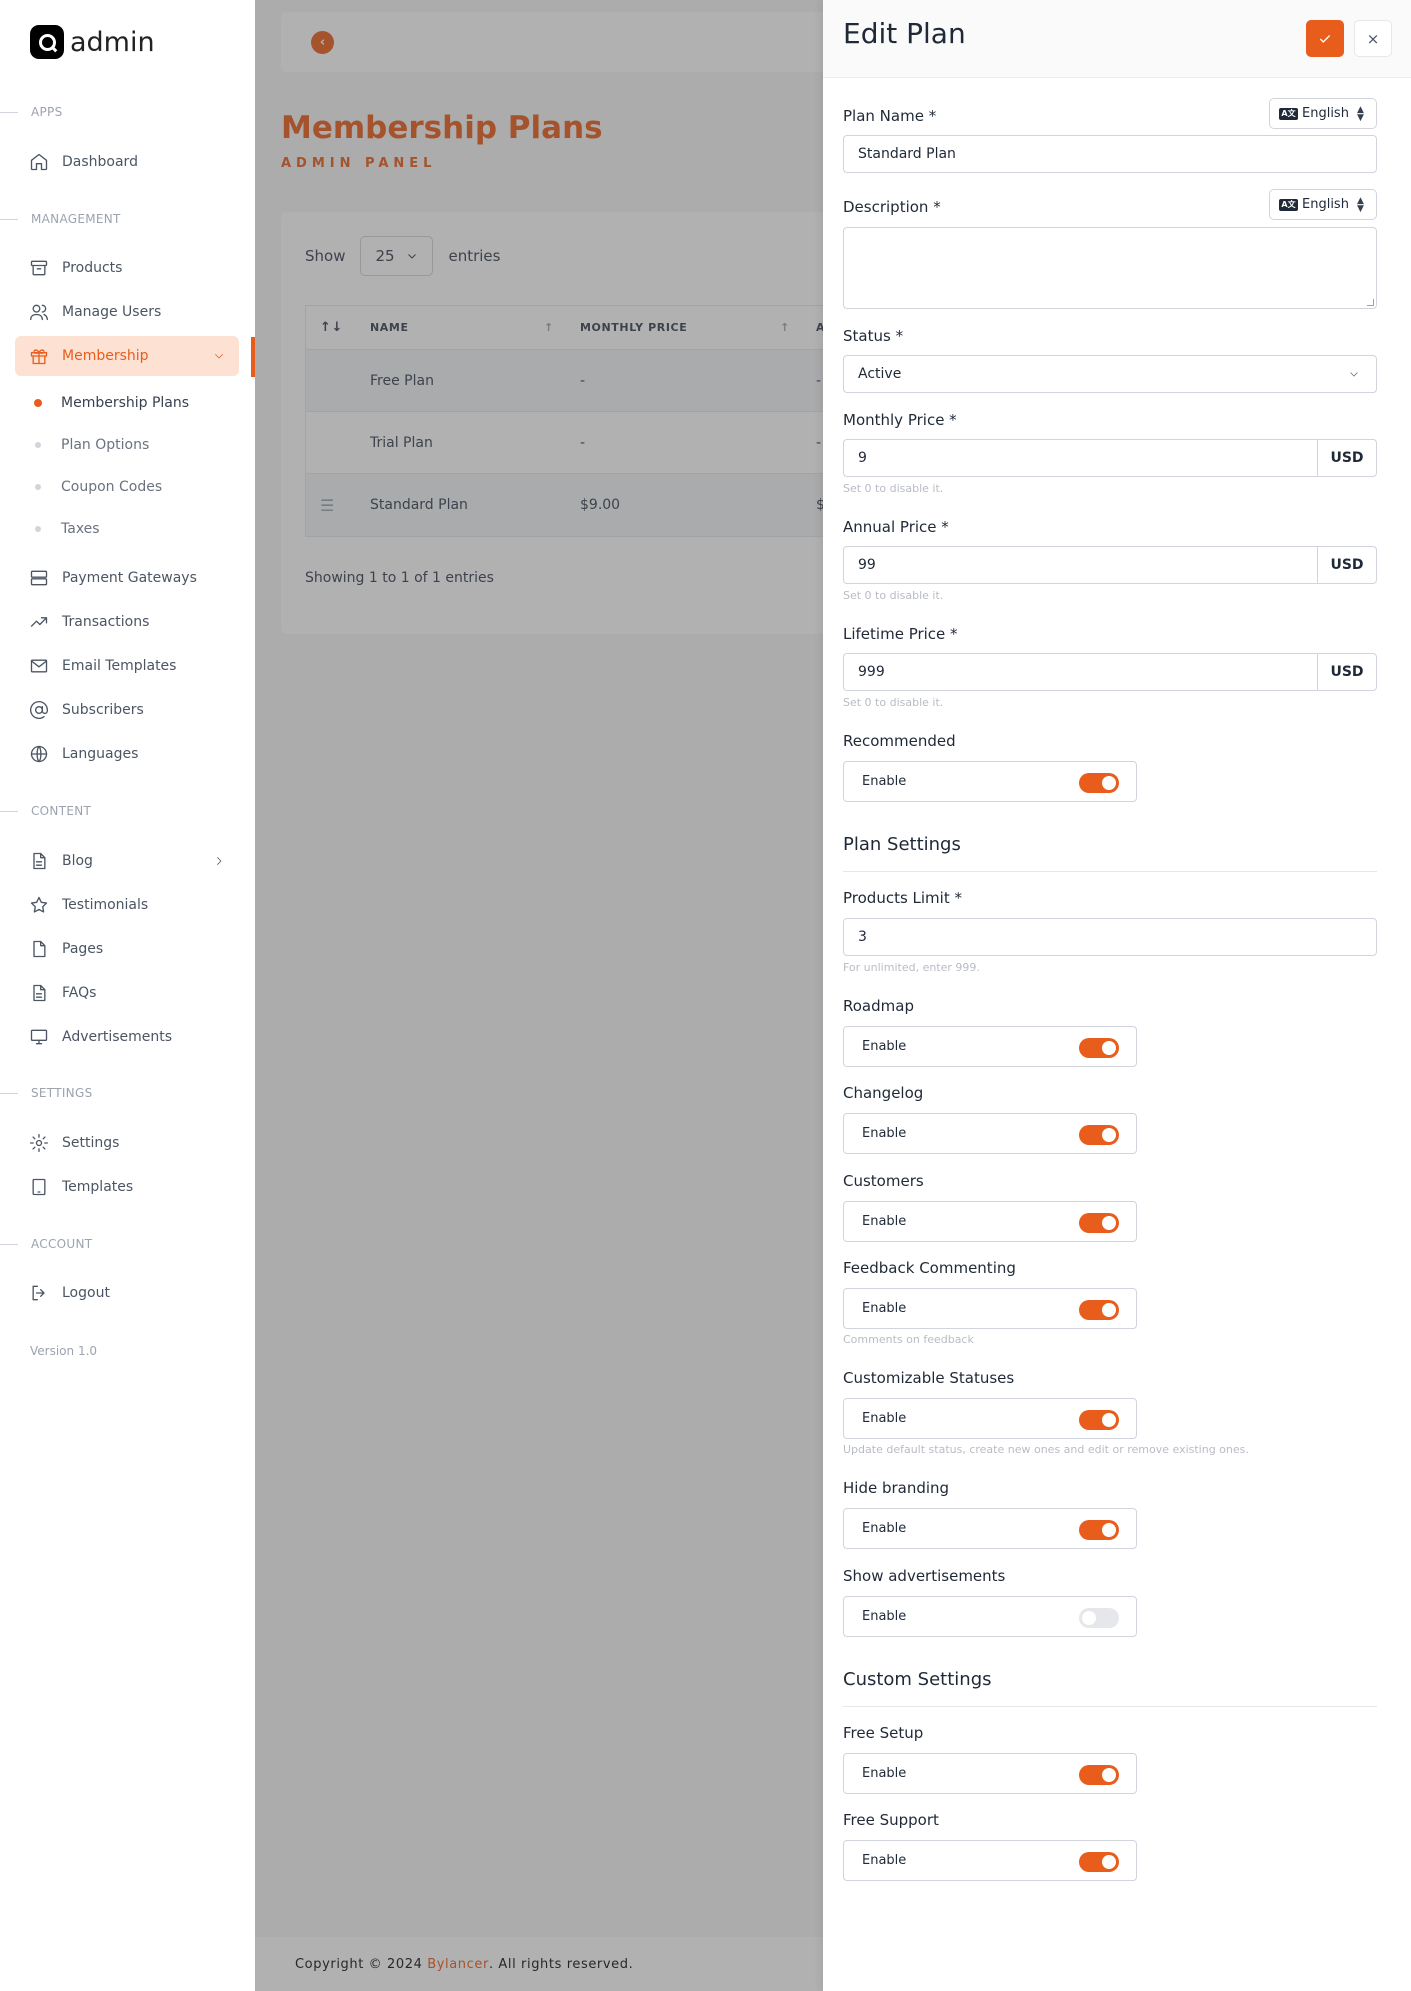 This screenshot has width=1411, height=1991. I want to click on archive-icon, so click(39, 268).